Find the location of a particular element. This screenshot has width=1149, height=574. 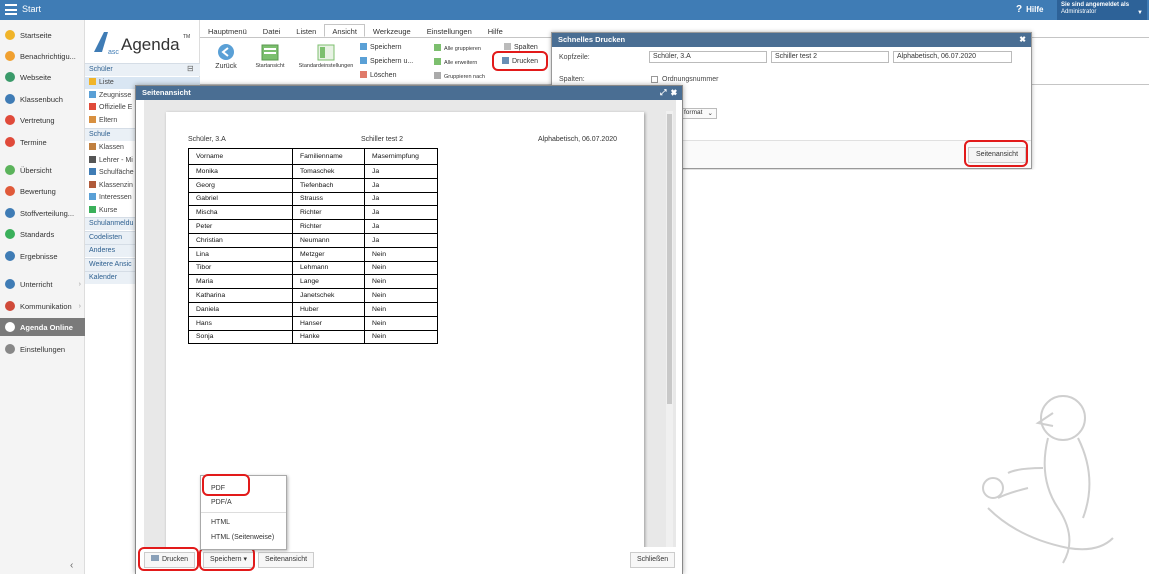

close-button: Schließen is located at coordinates (653, 560).